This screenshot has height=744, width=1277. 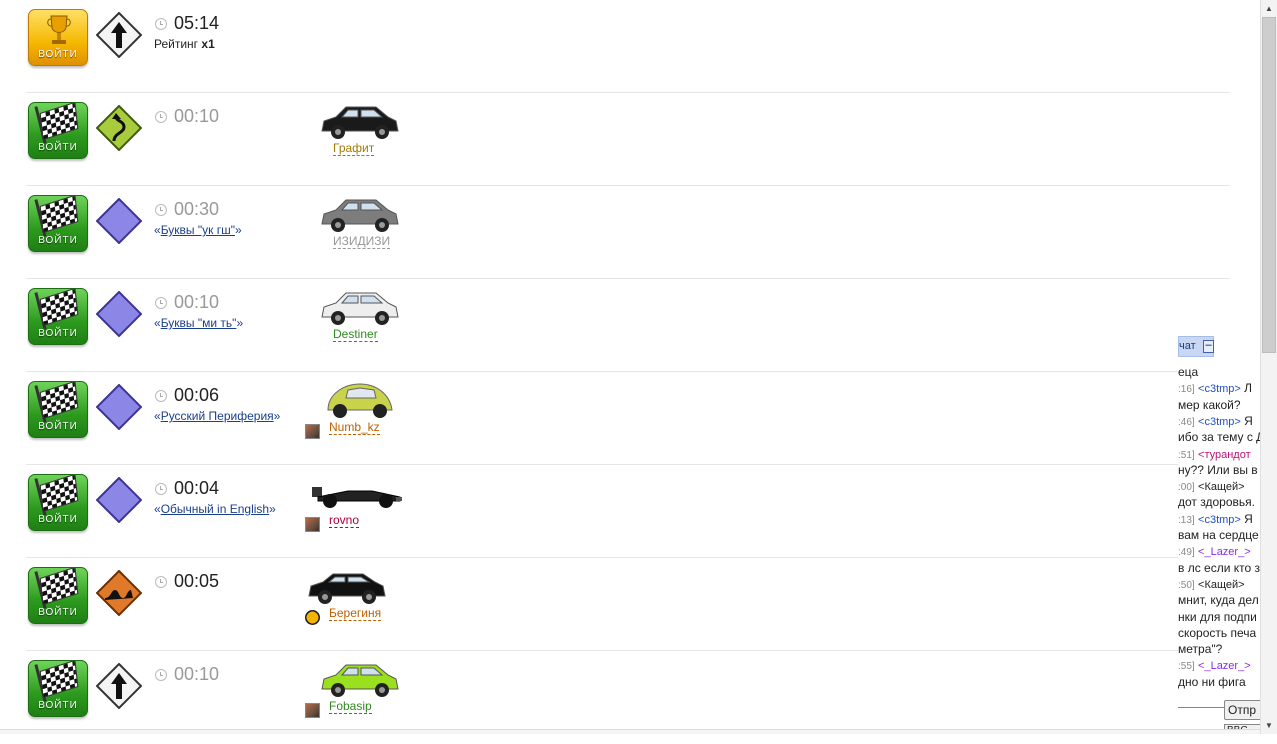 What do you see at coordinates (1269, 725) in the screenshot?
I see `scroll-down-arrow-icon: ▼` at bounding box center [1269, 725].